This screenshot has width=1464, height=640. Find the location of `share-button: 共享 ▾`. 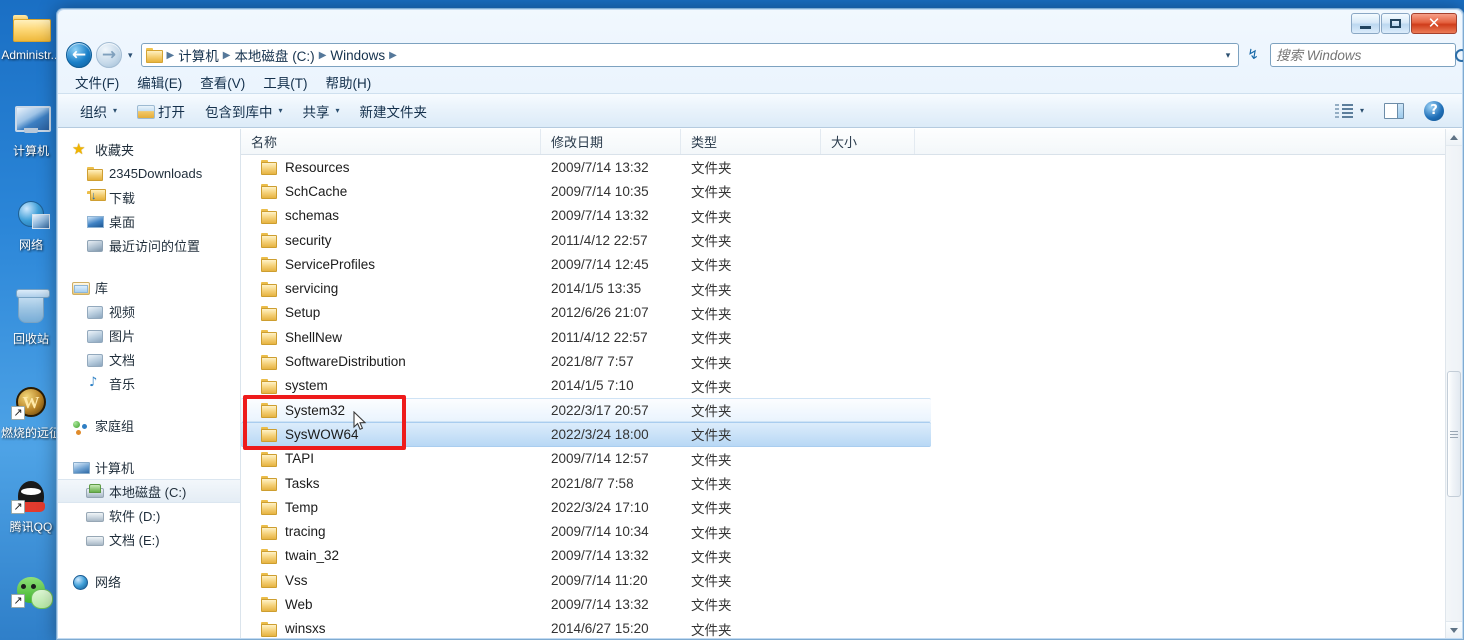

share-button: 共享 ▾ is located at coordinates (321, 111).